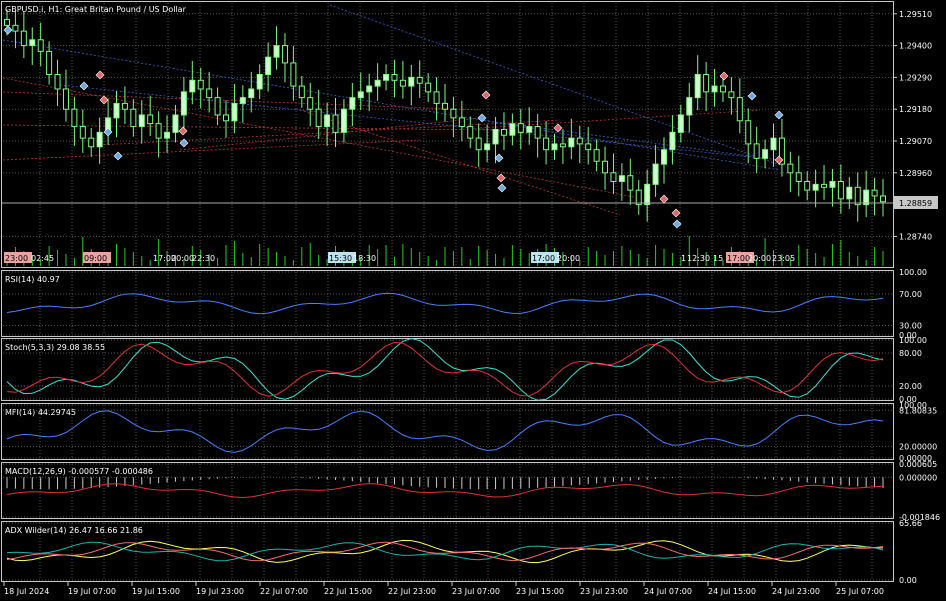 The image size is (946, 601). Describe the element at coordinates (918, 464) in the screenshot. I see `indicator-level-label: 0.000605` at that location.